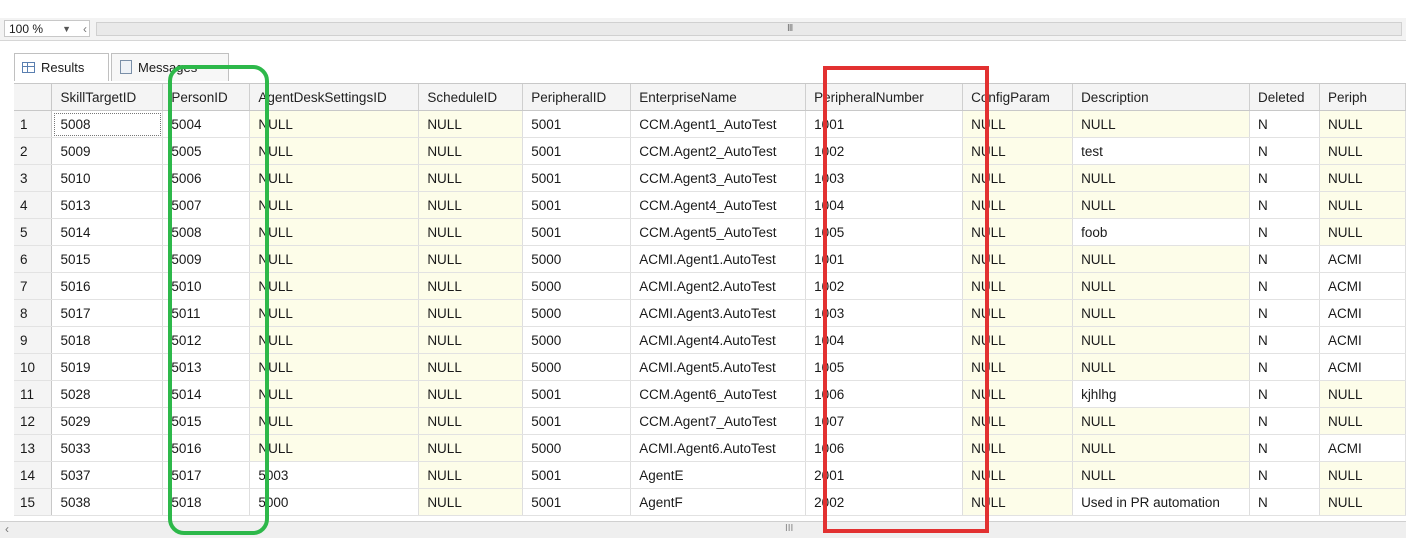  What do you see at coordinates (33, 124) in the screenshot?
I see `row-number: 1` at bounding box center [33, 124].